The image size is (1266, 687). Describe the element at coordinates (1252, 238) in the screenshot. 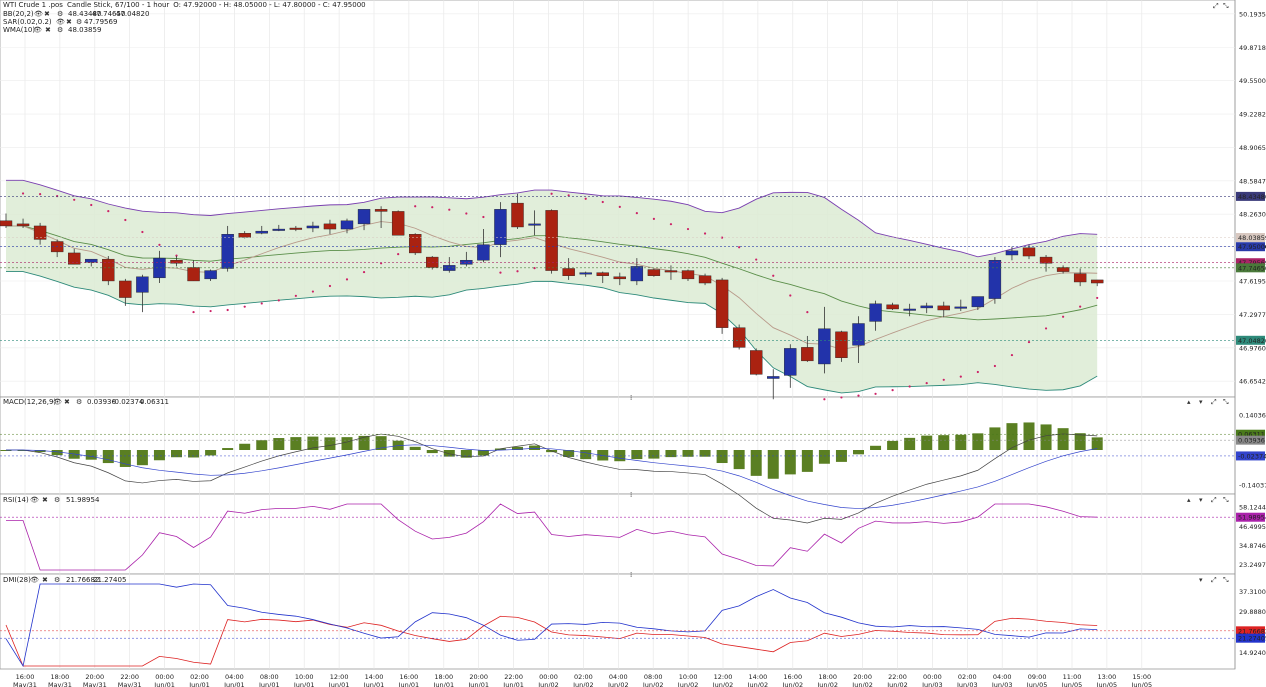

I see `price-badge-label: 48.03859` at that location.